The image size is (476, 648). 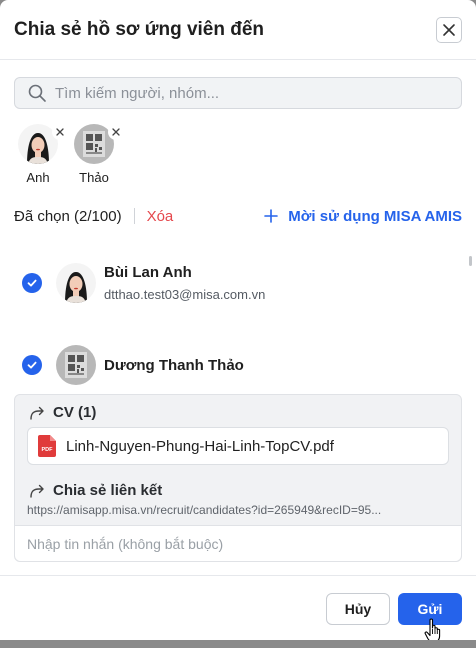 I want to click on search-input, so click(x=245, y=93).